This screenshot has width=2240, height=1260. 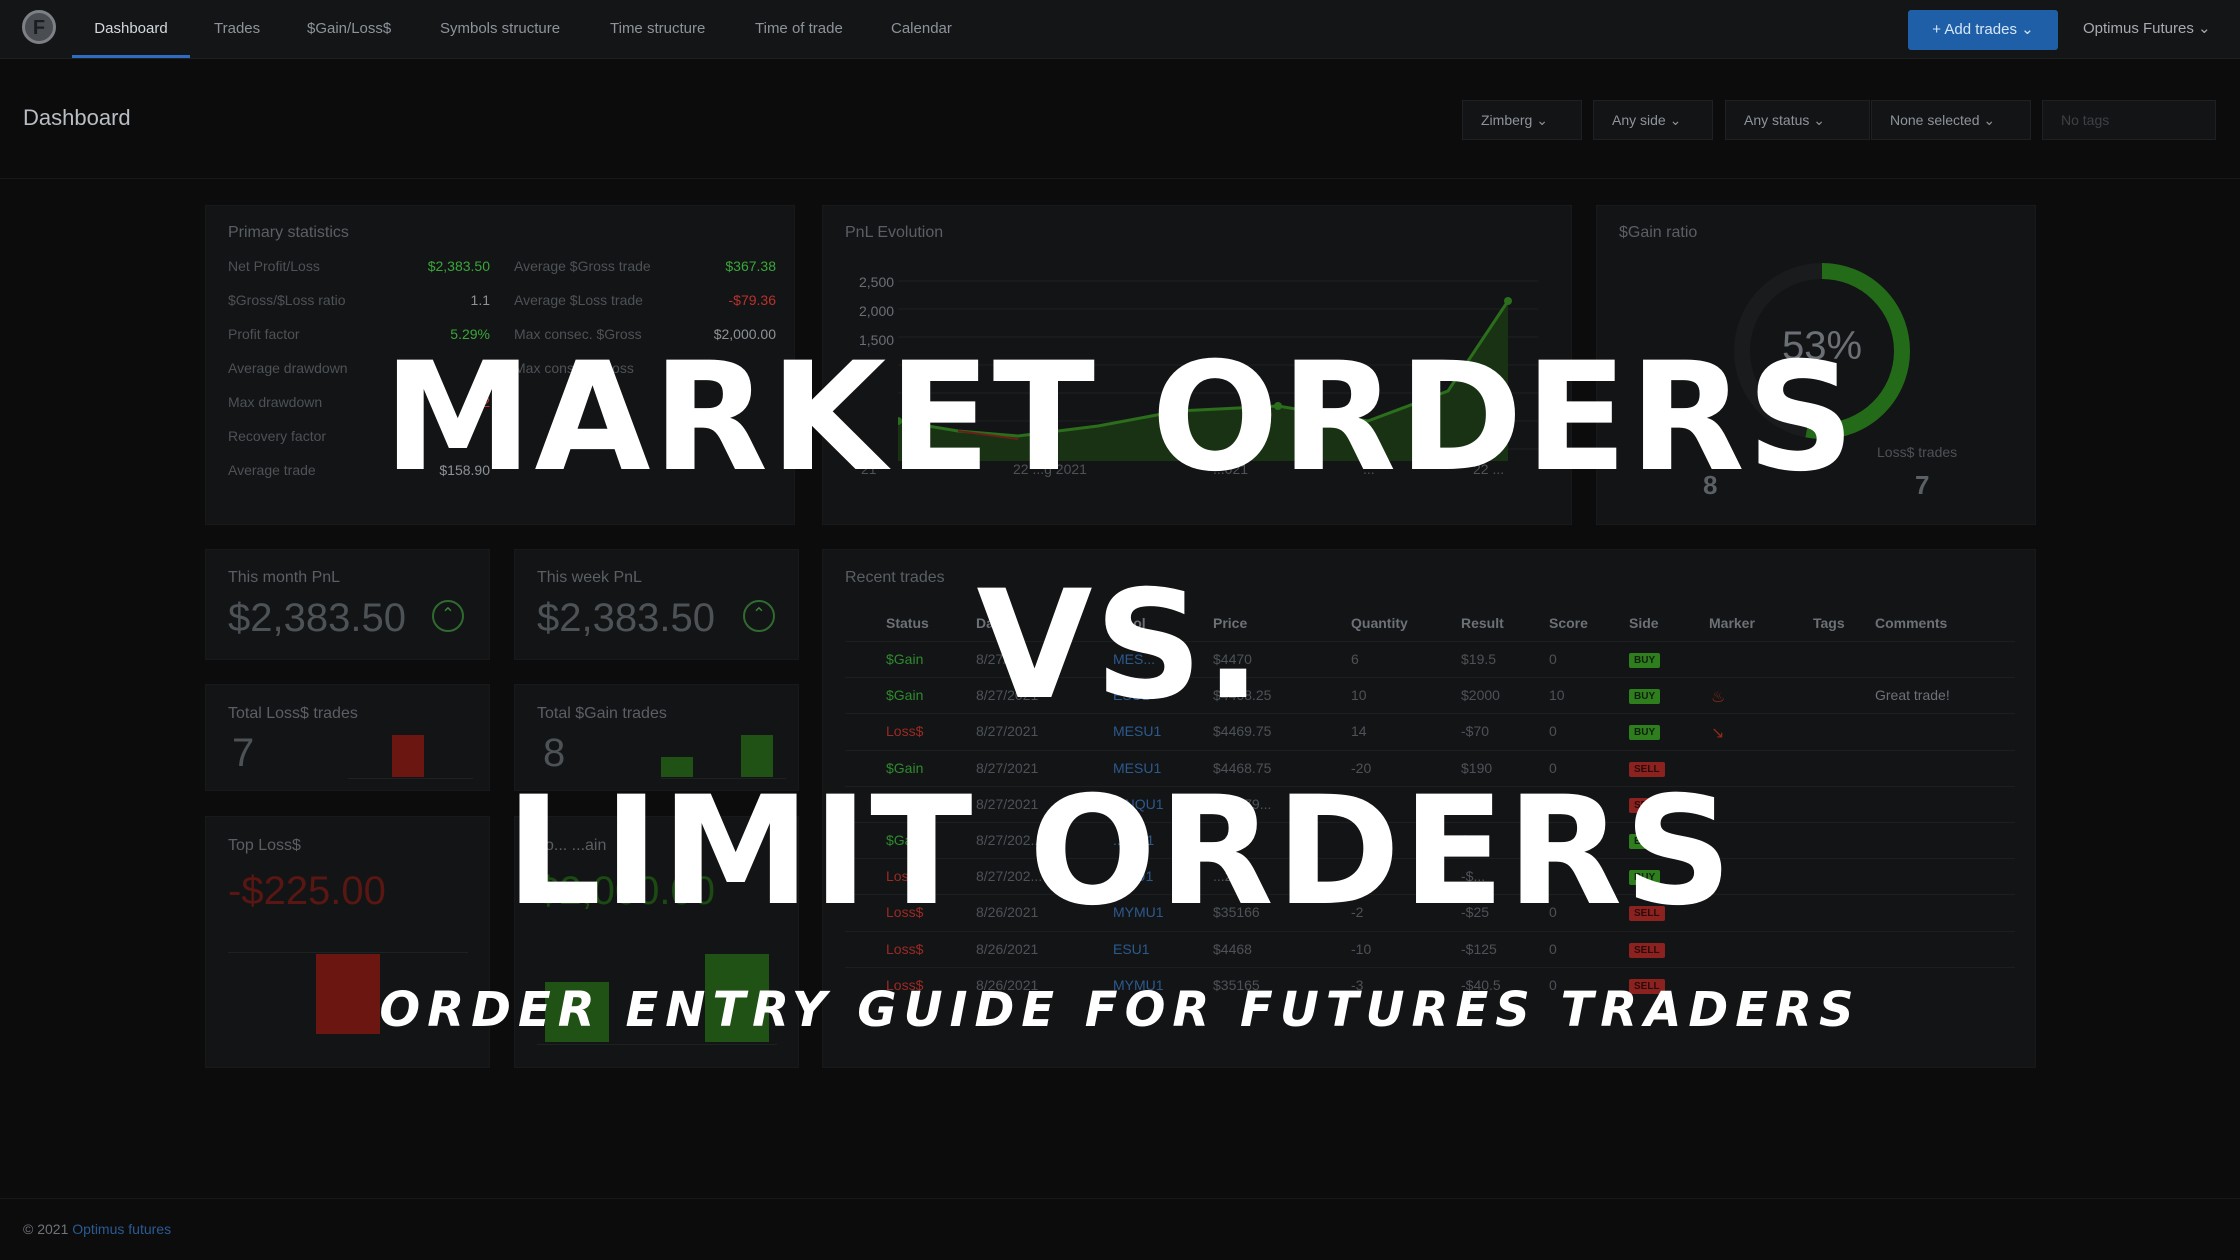 I want to click on side-badge: SELL, so click(x=1647, y=950).